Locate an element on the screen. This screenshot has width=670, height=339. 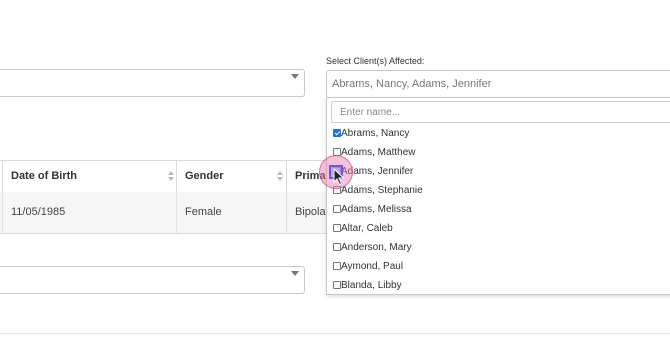
list-item: Adams, Matthew is located at coordinates (498, 155).